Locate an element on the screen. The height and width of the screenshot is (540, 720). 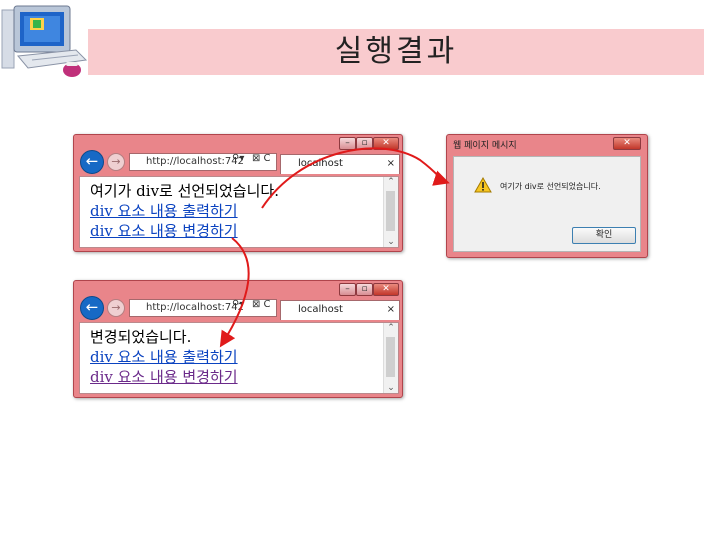
dialog-message: 여기가 div로 선언되었습니다. is located at coordinates (550, 186).